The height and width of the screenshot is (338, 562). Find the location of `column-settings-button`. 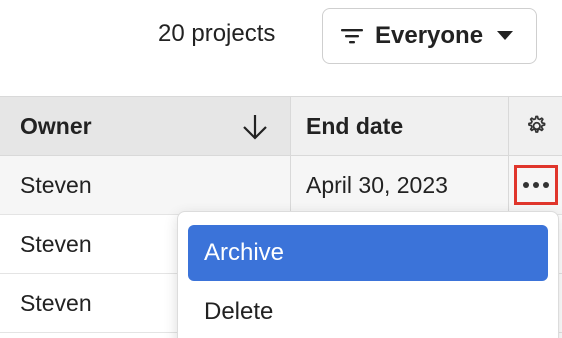

column-settings-button is located at coordinates (535, 126).